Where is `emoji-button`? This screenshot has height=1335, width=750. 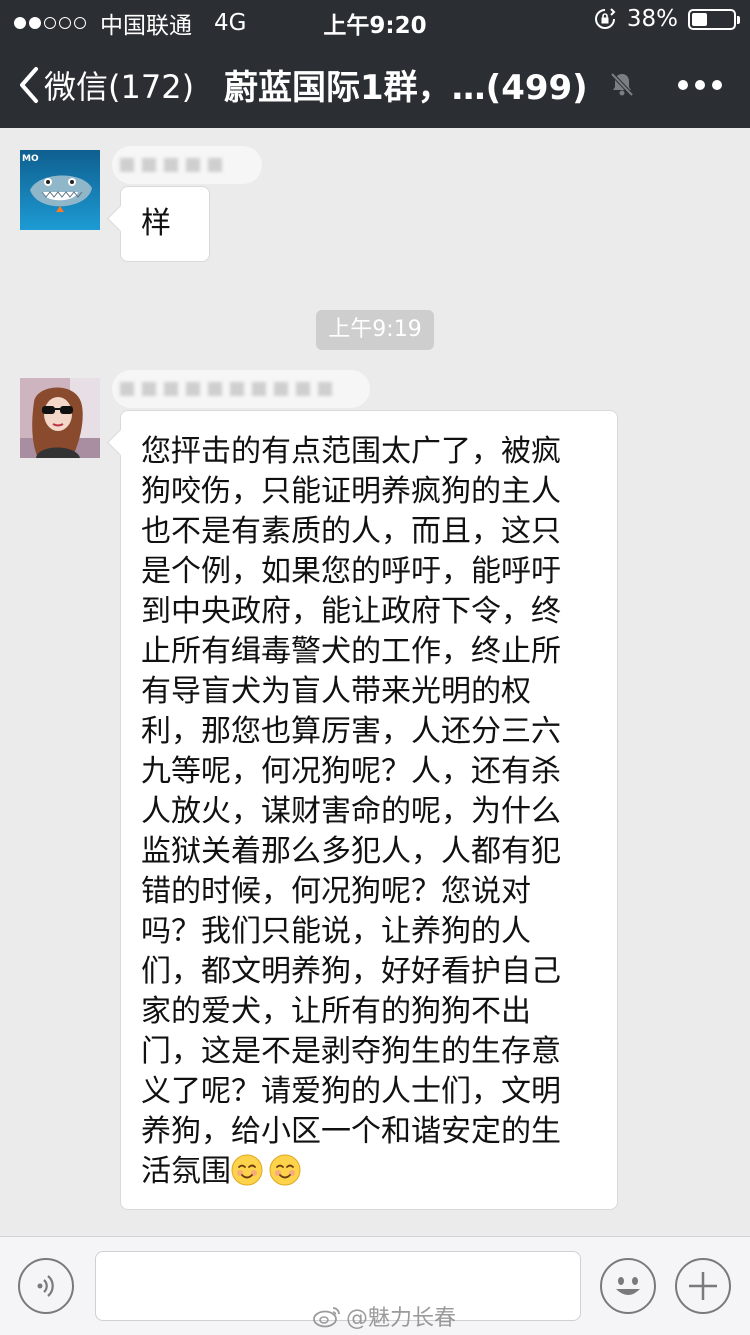
emoji-button is located at coordinates (628, 1286).